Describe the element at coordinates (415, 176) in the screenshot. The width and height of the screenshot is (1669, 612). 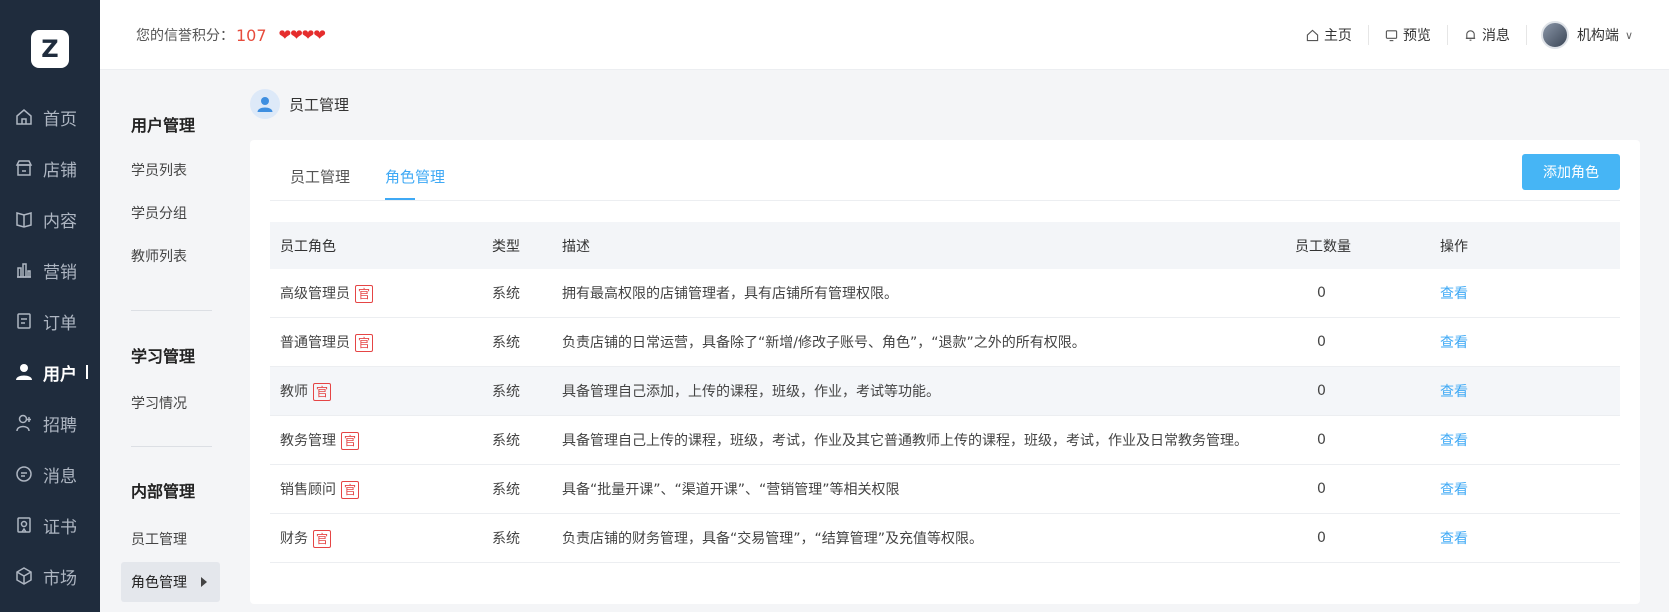
I see `tab-roles: 角色管理` at that location.